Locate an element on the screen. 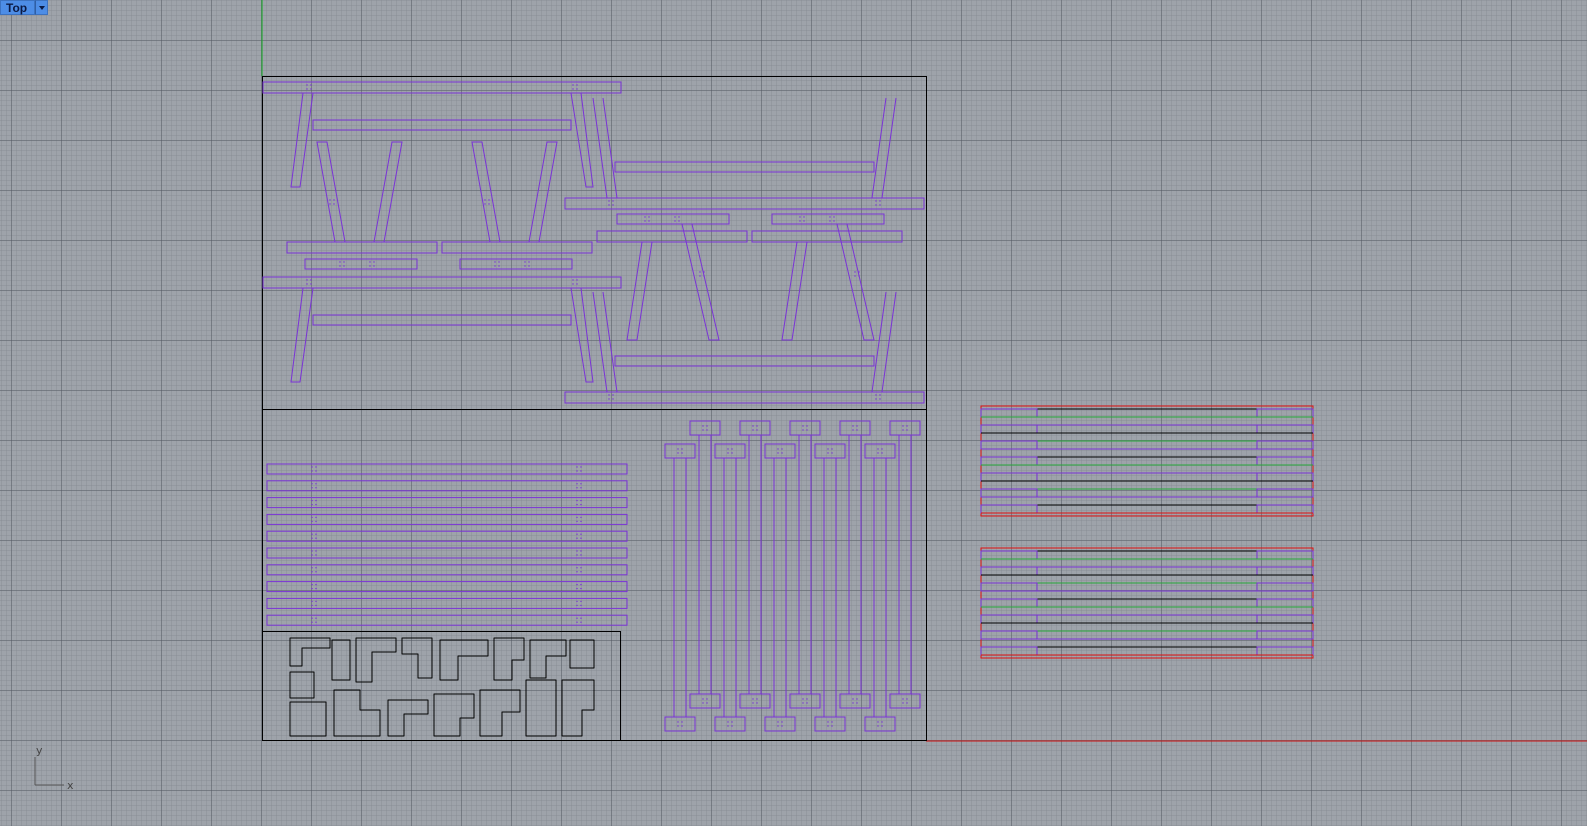  frame-leg-part is located at coordinates (302, 335).